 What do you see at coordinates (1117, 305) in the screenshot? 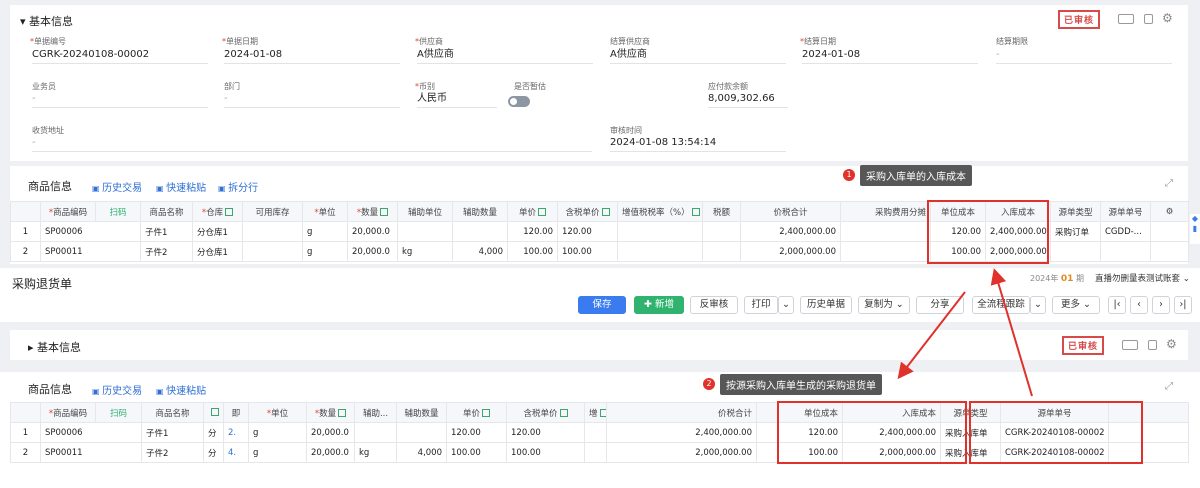
I see `first-record-button: |‹` at bounding box center [1117, 305].